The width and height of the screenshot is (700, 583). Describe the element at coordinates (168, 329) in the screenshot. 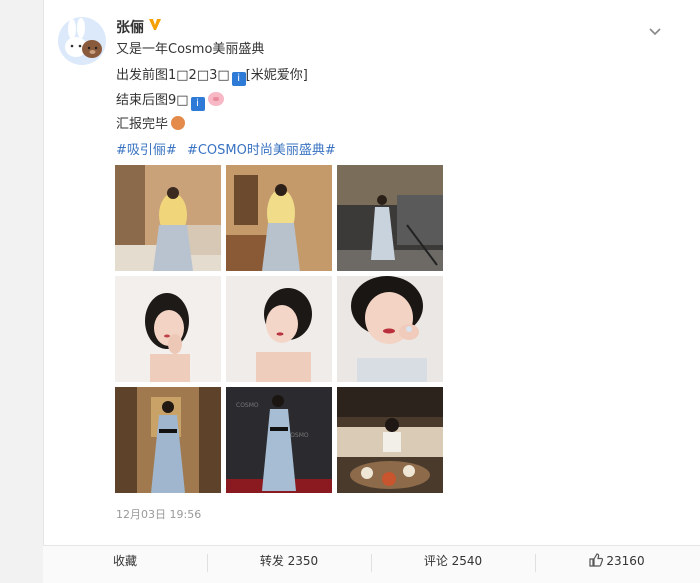

I see `photo-portrait-hand-chin` at that location.